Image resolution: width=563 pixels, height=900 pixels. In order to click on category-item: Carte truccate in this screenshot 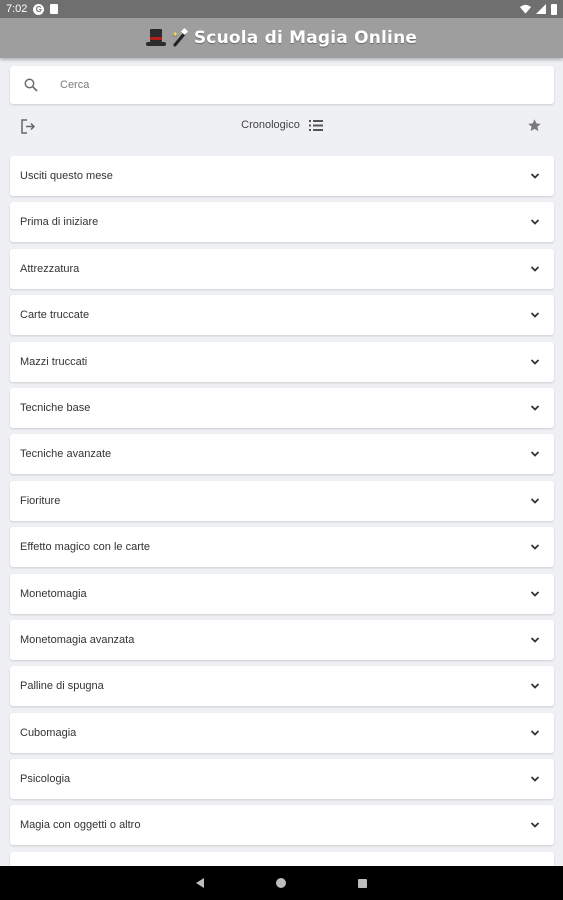, I will do `click(282, 315)`.